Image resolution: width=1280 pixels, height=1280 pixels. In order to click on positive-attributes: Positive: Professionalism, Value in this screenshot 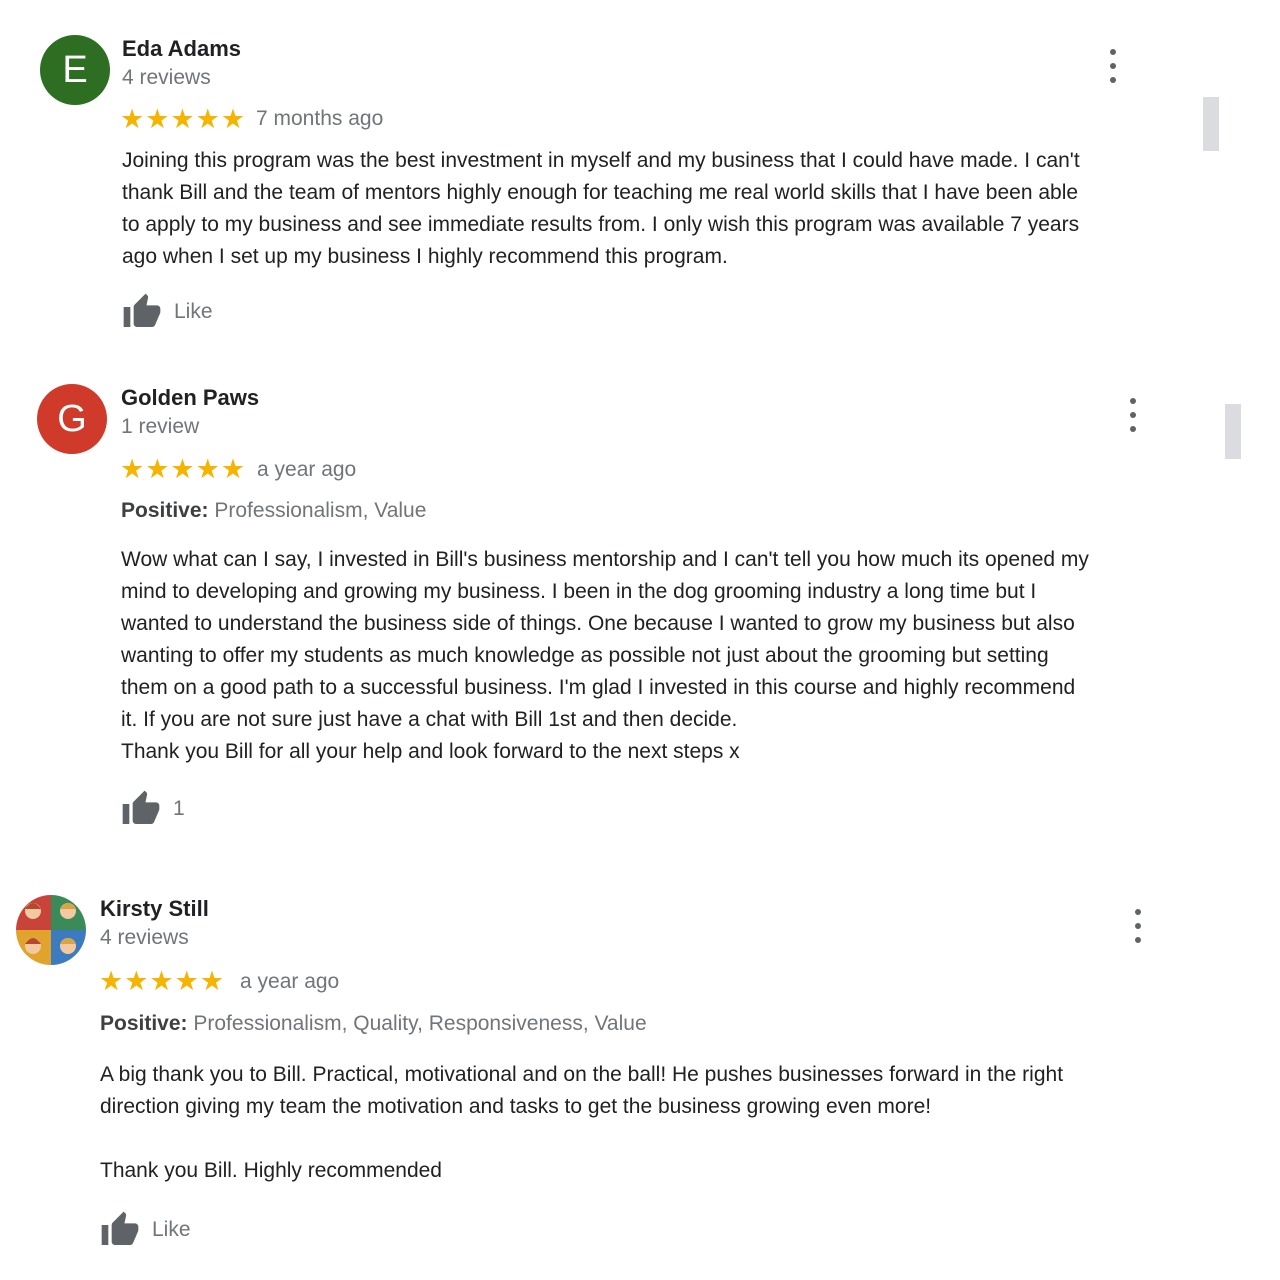, I will do `click(273, 511)`.